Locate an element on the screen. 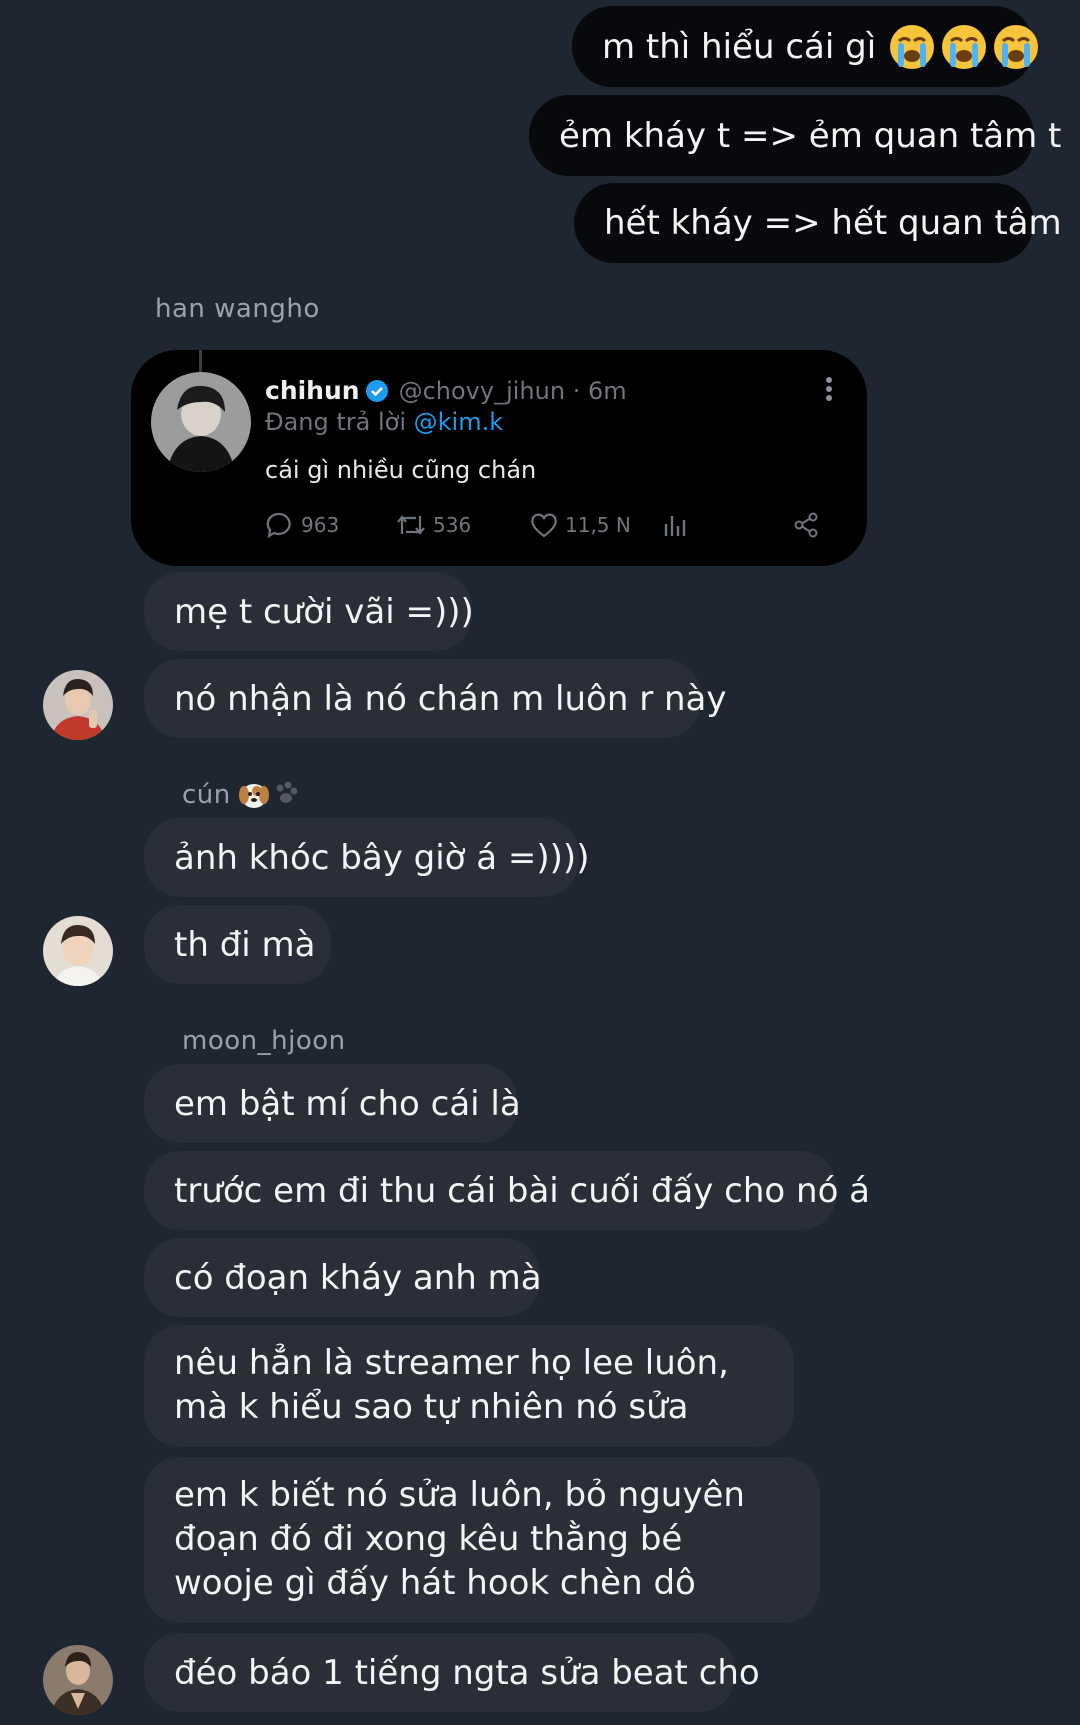  message-text: m thì hiểu cái gì is located at coordinates (739, 46).